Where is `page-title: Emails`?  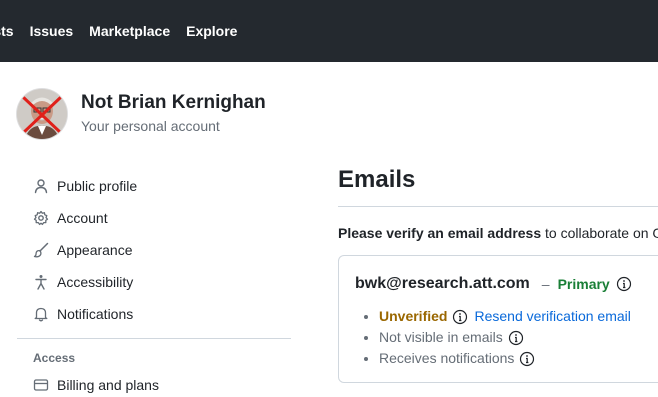
page-title: Emails is located at coordinates (377, 179).